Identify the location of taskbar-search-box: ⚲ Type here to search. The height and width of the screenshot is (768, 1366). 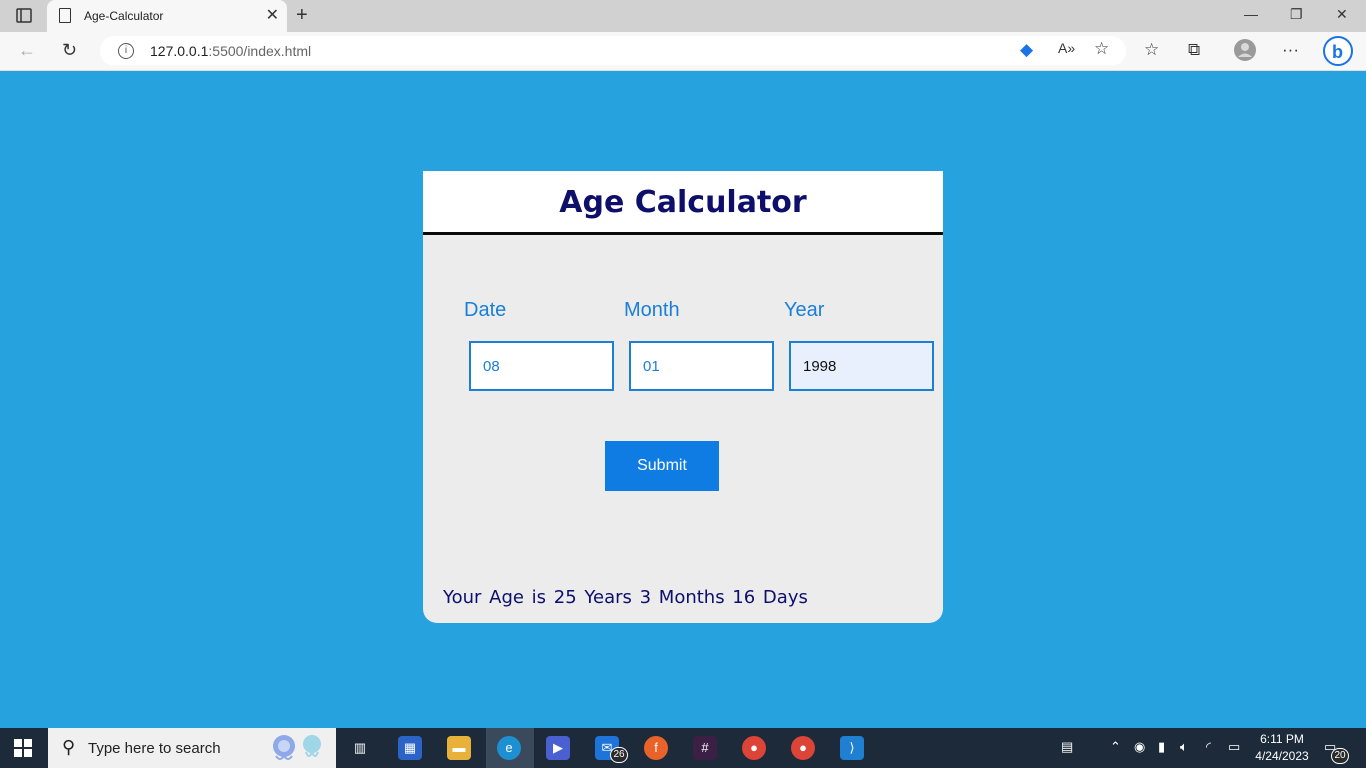
(192, 748).